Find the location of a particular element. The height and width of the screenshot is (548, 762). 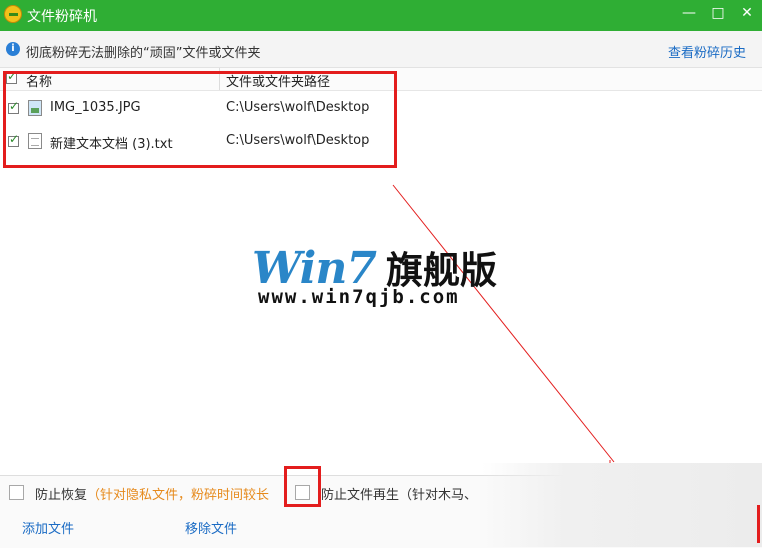

prevent-recovery-checkbox is located at coordinates (16, 492).